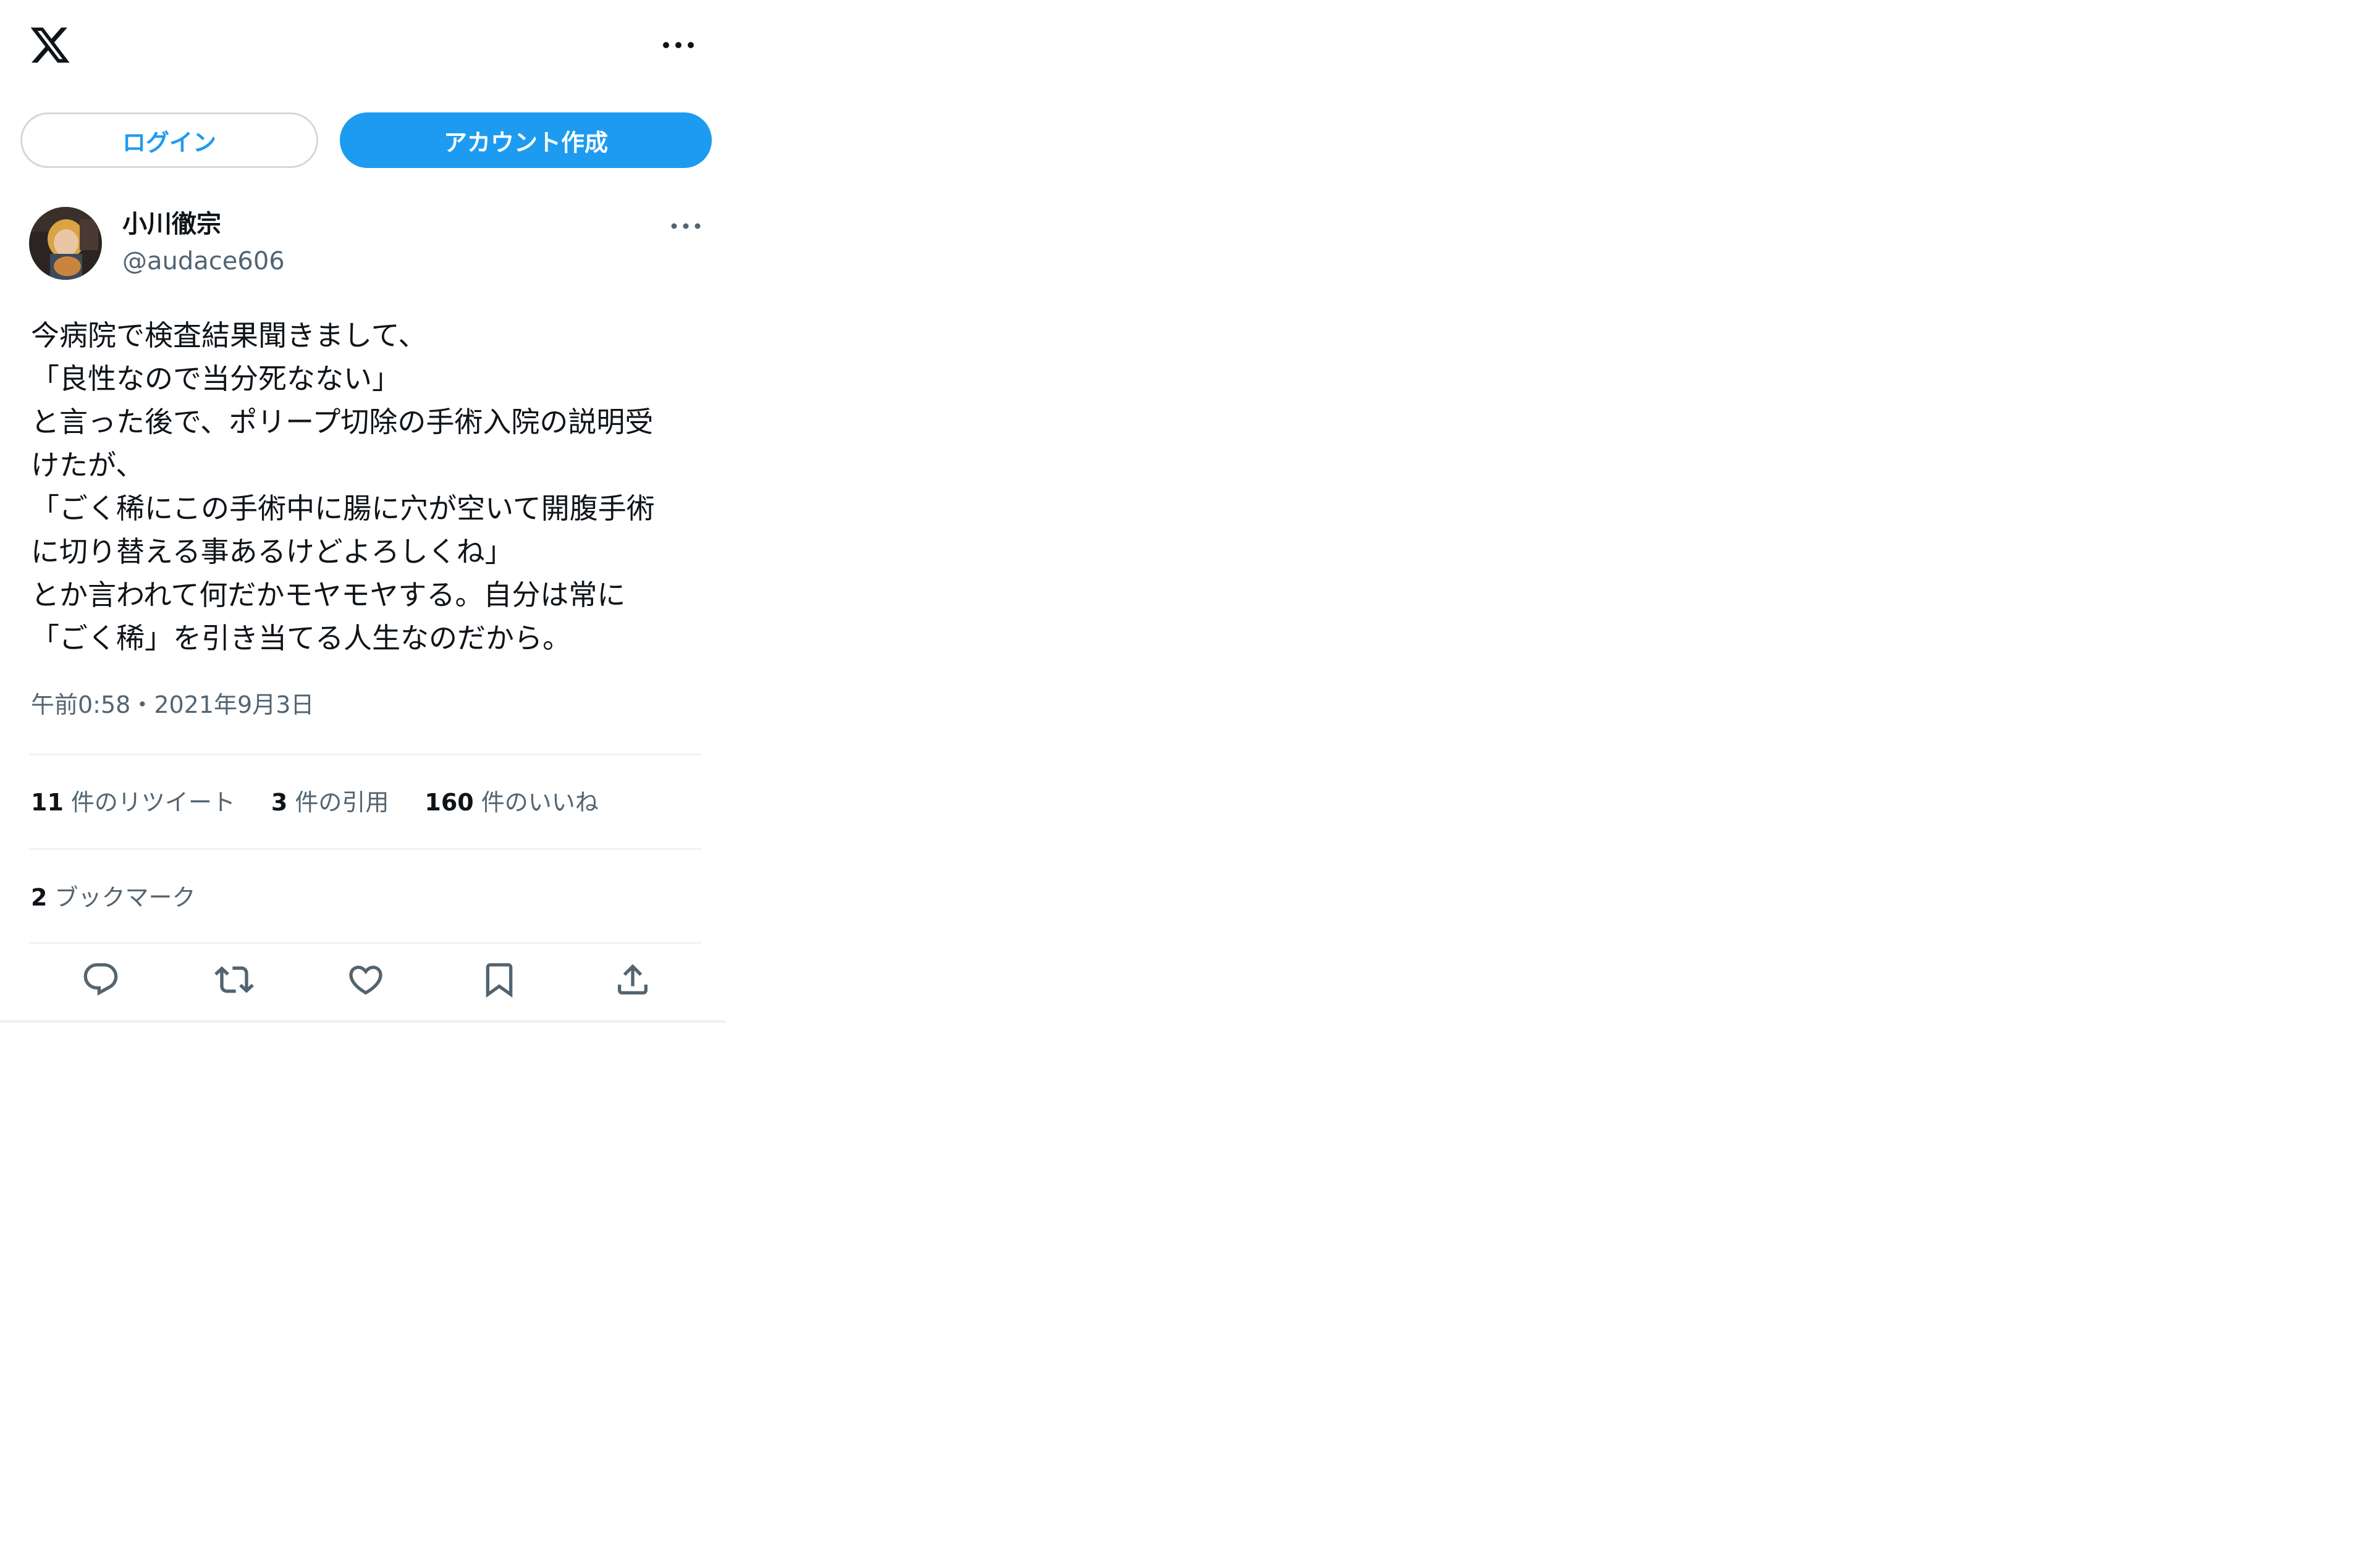  Describe the element at coordinates (50, 45) in the screenshot. I see `x-logo-icon` at that location.